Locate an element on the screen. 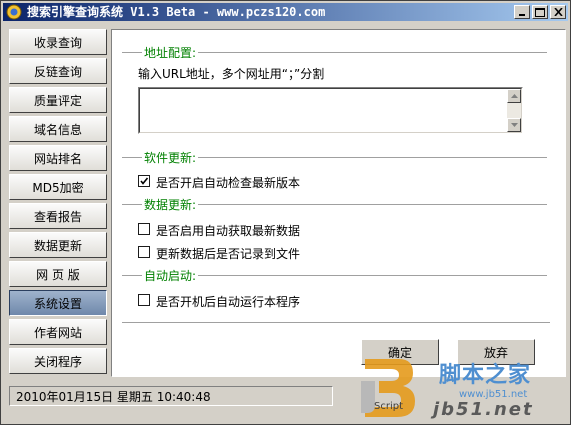 This screenshot has width=571, height=425. record-to-file-checkbox is located at coordinates (144, 252).